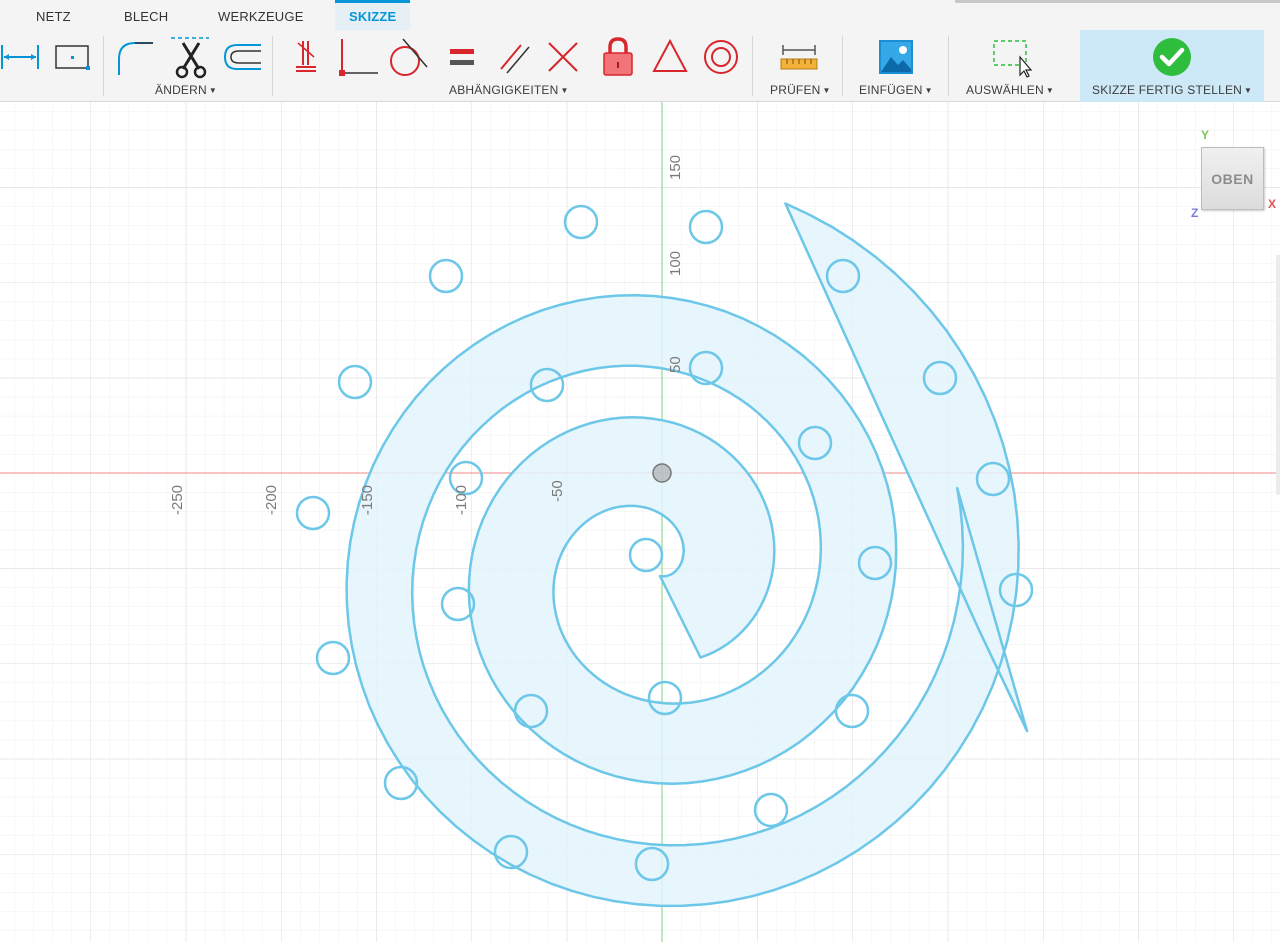  Describe the element at coordinates (1005, 90) in the screenshot. I see `auswaehlen-label: AUSWÄHLEN` at that location.